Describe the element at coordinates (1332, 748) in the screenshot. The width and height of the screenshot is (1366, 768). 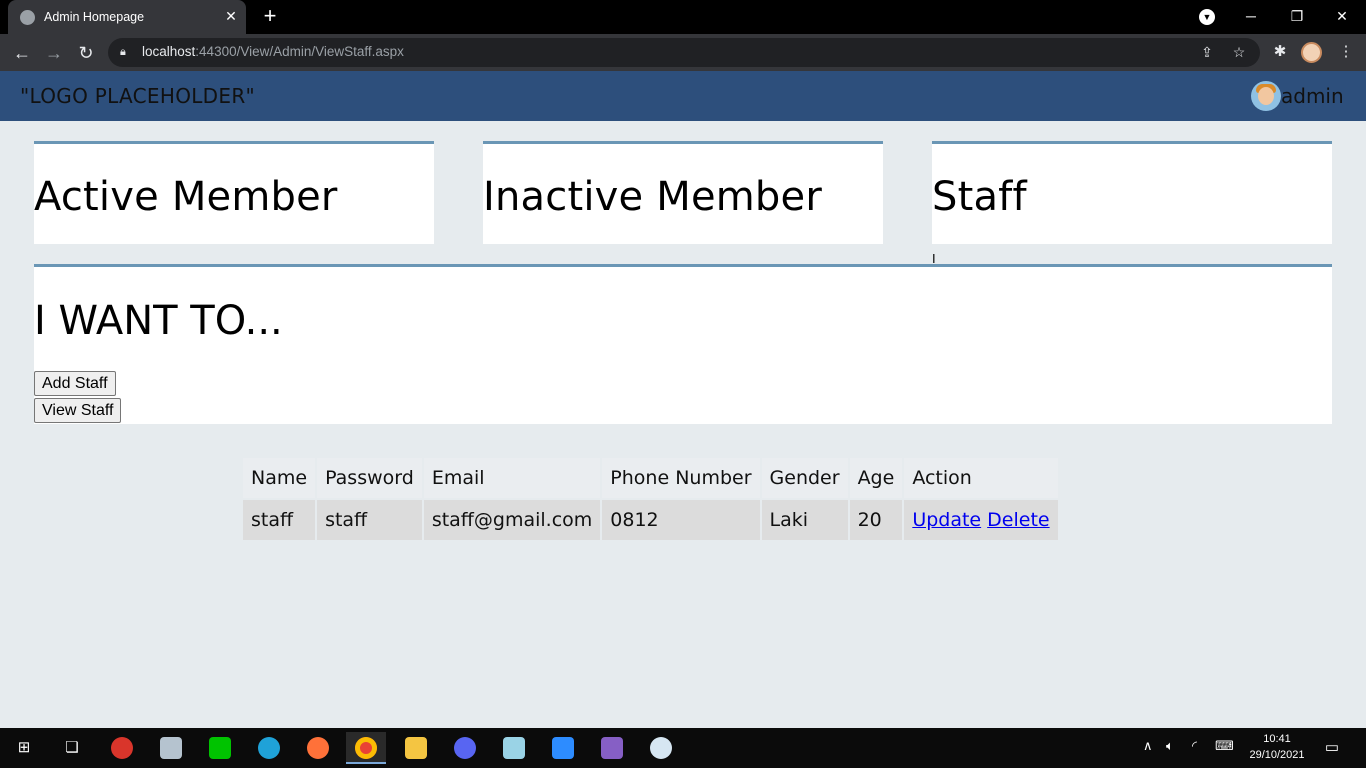
I see `notification-icon: ▭` at that location.